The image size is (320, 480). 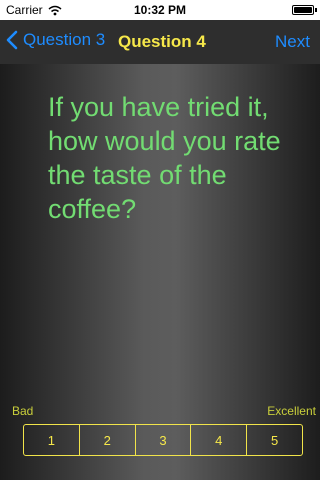 I want to click on status-bar: Carrier 10:32 PM, so click(x=160, y=10).